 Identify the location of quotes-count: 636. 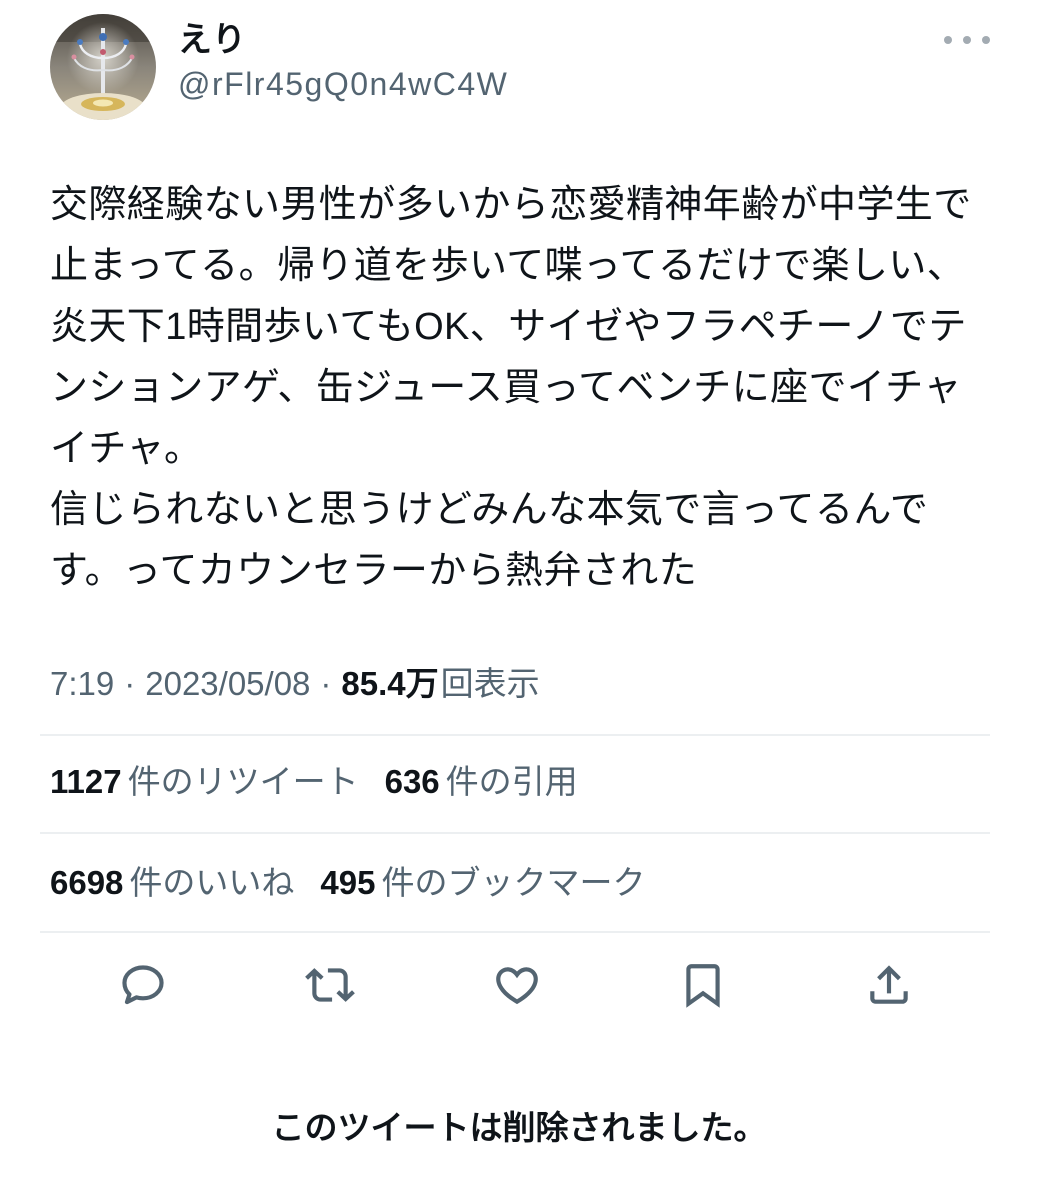
(412, 781).